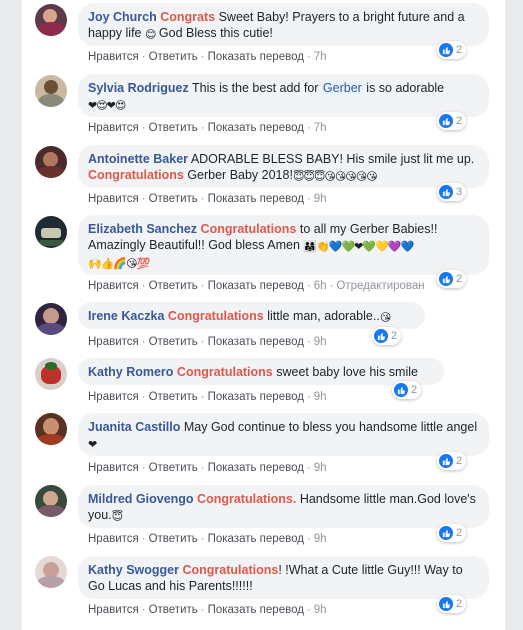  I want to click on mention-link: Congratulations., so click(246, 499).